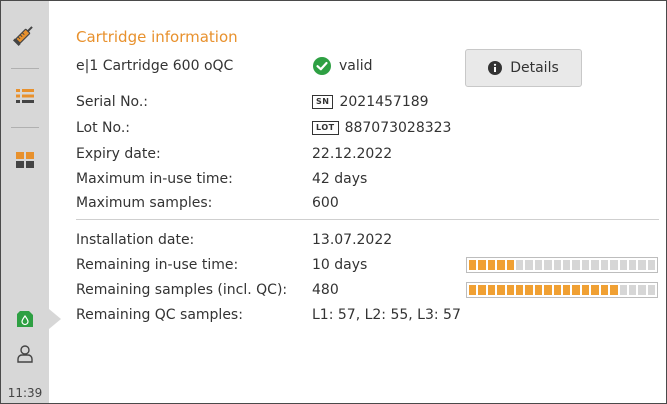 The height and width of the screenshot is (404, 667). Describe the element at coordinates (157, 265) in the screenshot. I see `remaining-time-label: Remaining in-use time:` at that location.